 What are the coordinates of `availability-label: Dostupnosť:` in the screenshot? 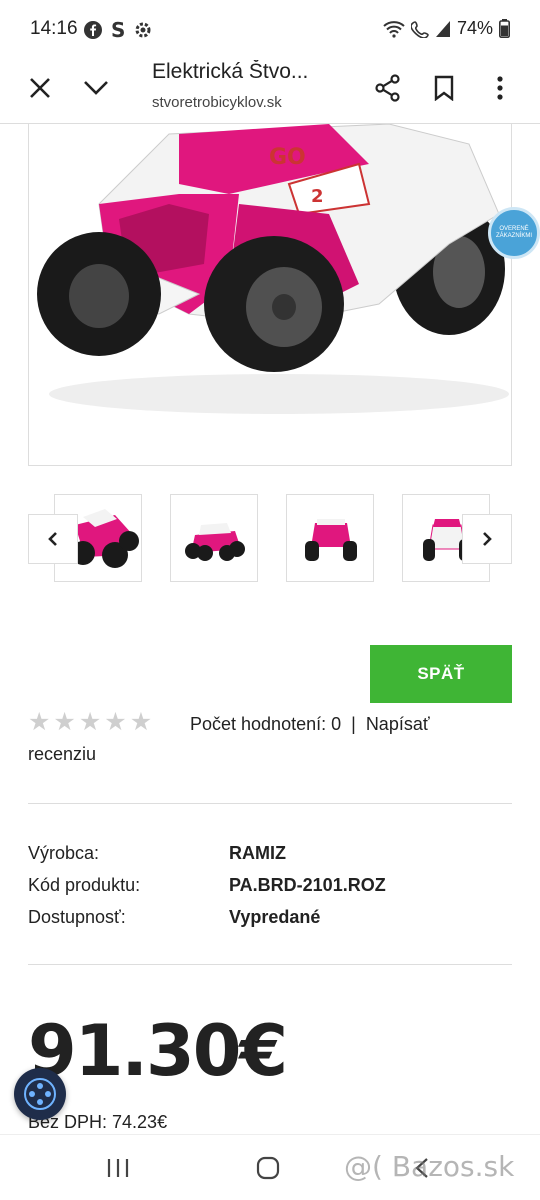 It's located at (77, 917).